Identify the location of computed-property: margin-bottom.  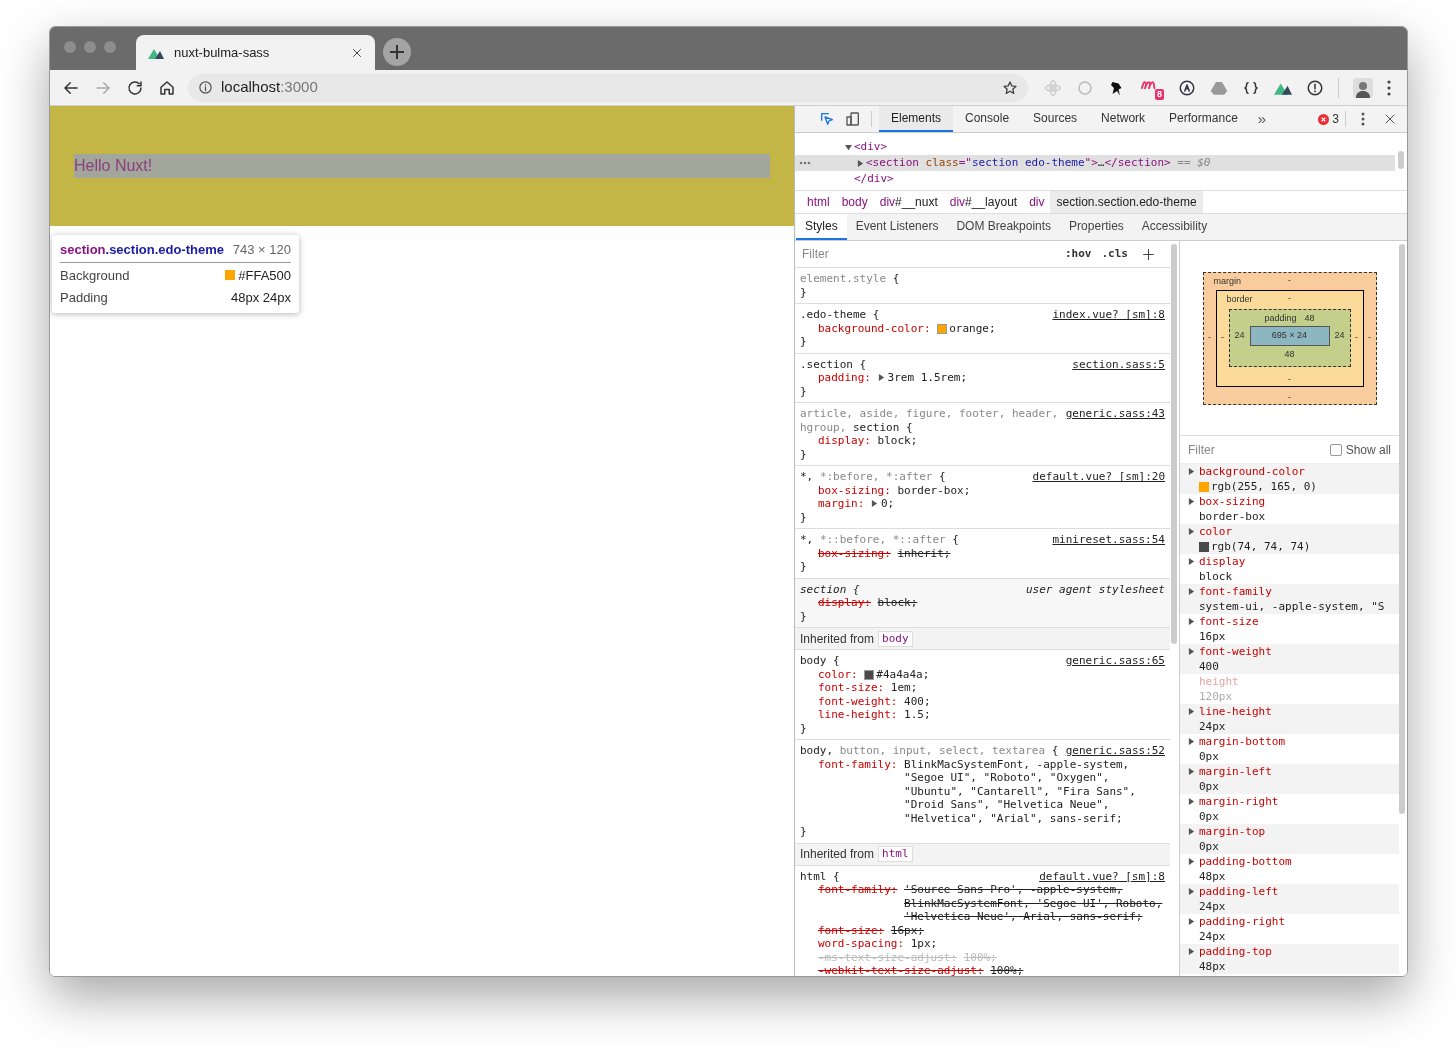
(1242, 741).